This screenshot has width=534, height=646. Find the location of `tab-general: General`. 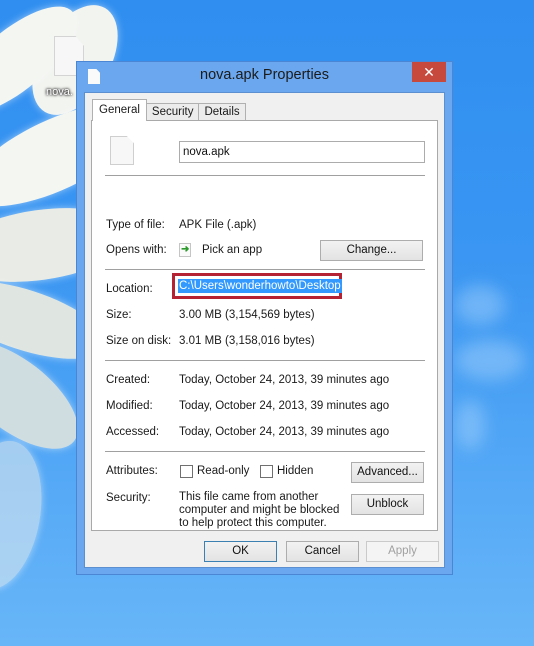

tab-general: General is located at coordinates (119, 110).